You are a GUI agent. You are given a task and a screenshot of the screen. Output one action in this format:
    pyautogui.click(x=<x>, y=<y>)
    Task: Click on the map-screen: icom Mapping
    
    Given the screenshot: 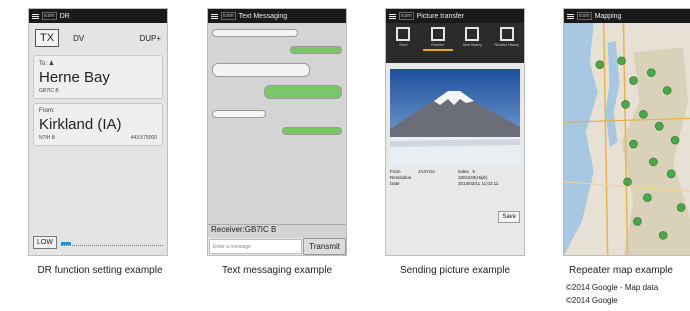 What is the action you would take?
    pyautogui.click(x=626, y=132)
    